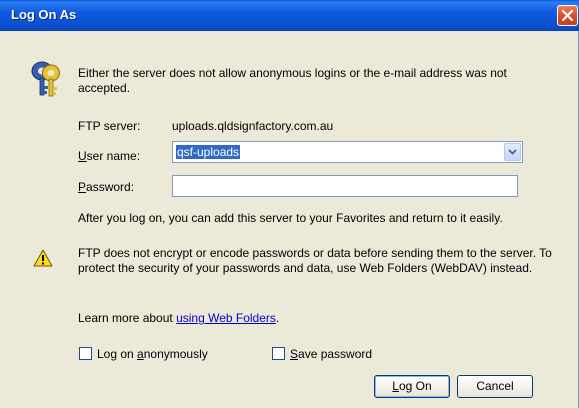 The width and height of the screenshot is (579, 408). Describe the element at coordinates (208, 152) in the screenshot. I see `user-name-value: qsf-uploads` at that location.